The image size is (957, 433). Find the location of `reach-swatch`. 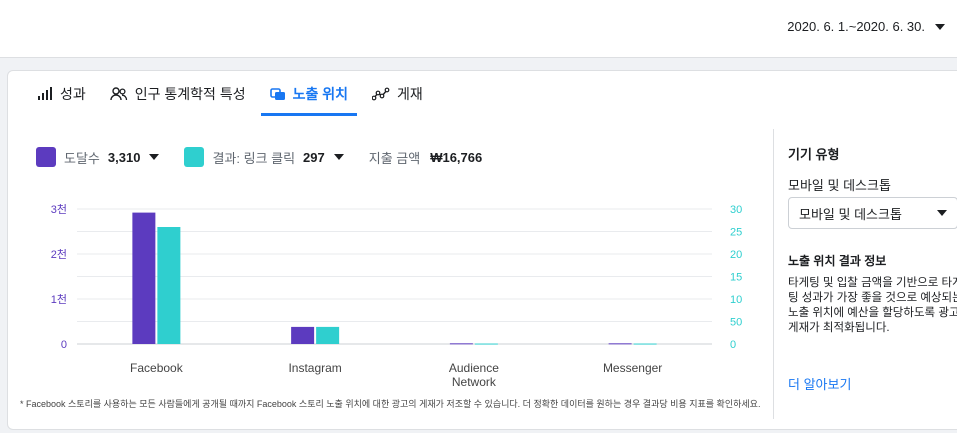

reach-swatch is located at coordinates (46, 157).